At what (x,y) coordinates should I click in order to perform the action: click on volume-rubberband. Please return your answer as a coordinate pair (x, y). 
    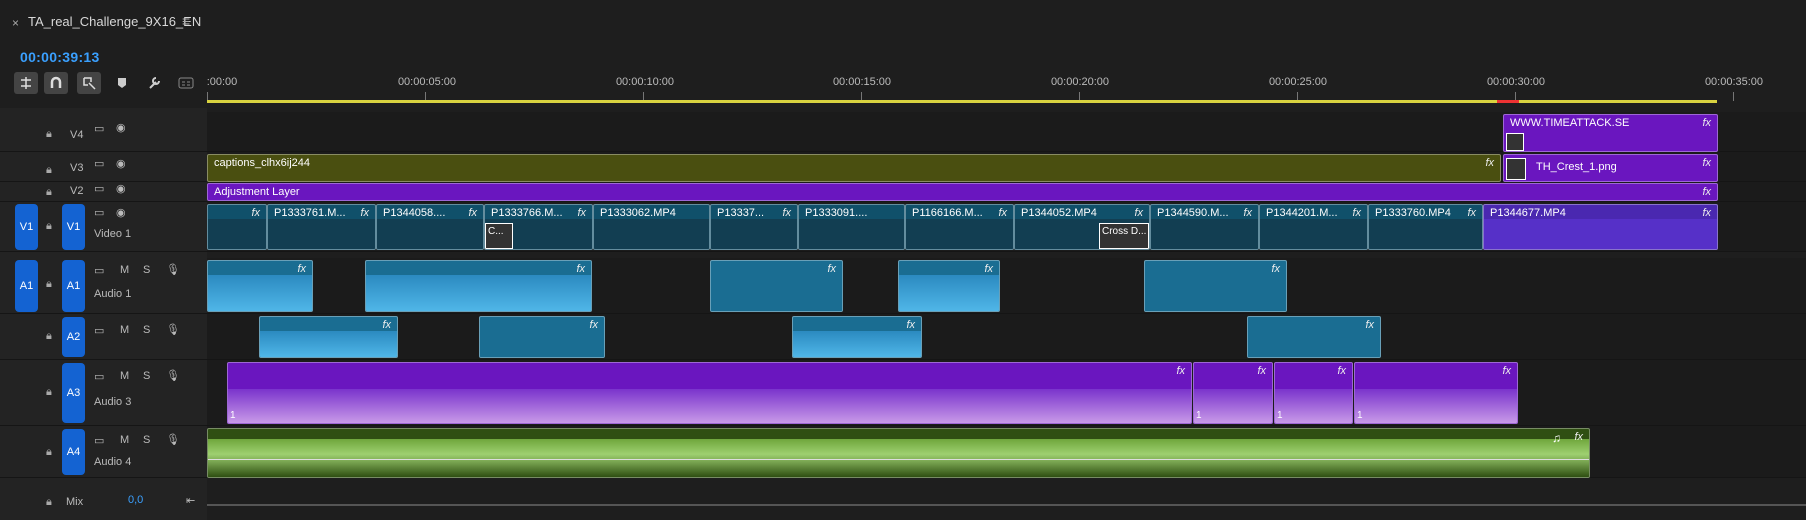
    Looking at the image, I should click on (898, 459).